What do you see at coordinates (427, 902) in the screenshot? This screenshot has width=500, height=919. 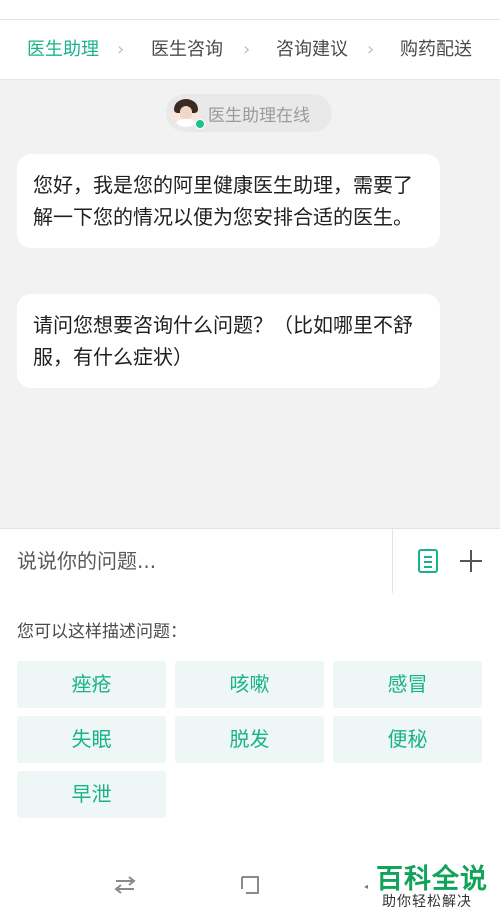 I see `watermark-slogan: 助你轻松解决` at bounding box center [427, 902].